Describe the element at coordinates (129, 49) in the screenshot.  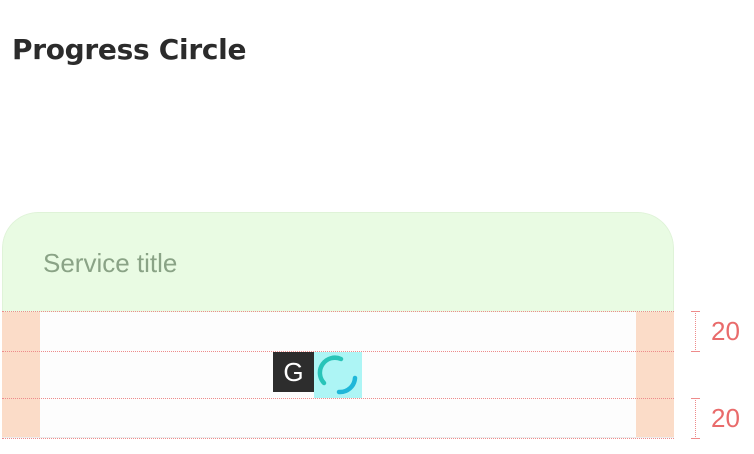
I see `page-title: Progress Circle` at that location.